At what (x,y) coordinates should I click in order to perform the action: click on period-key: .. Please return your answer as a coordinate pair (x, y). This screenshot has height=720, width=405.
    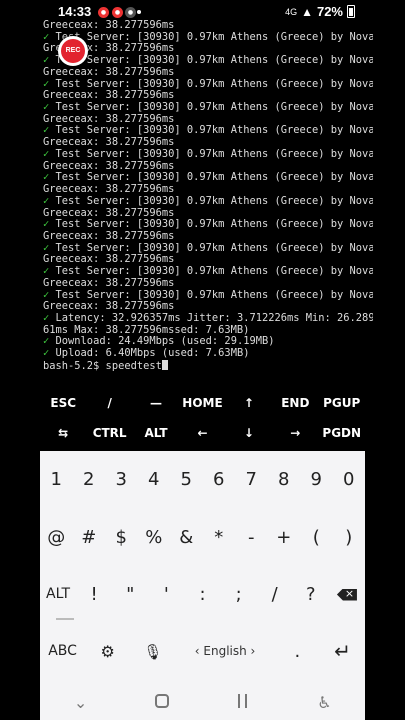
    Looking at the image, I should click on (297, 651).